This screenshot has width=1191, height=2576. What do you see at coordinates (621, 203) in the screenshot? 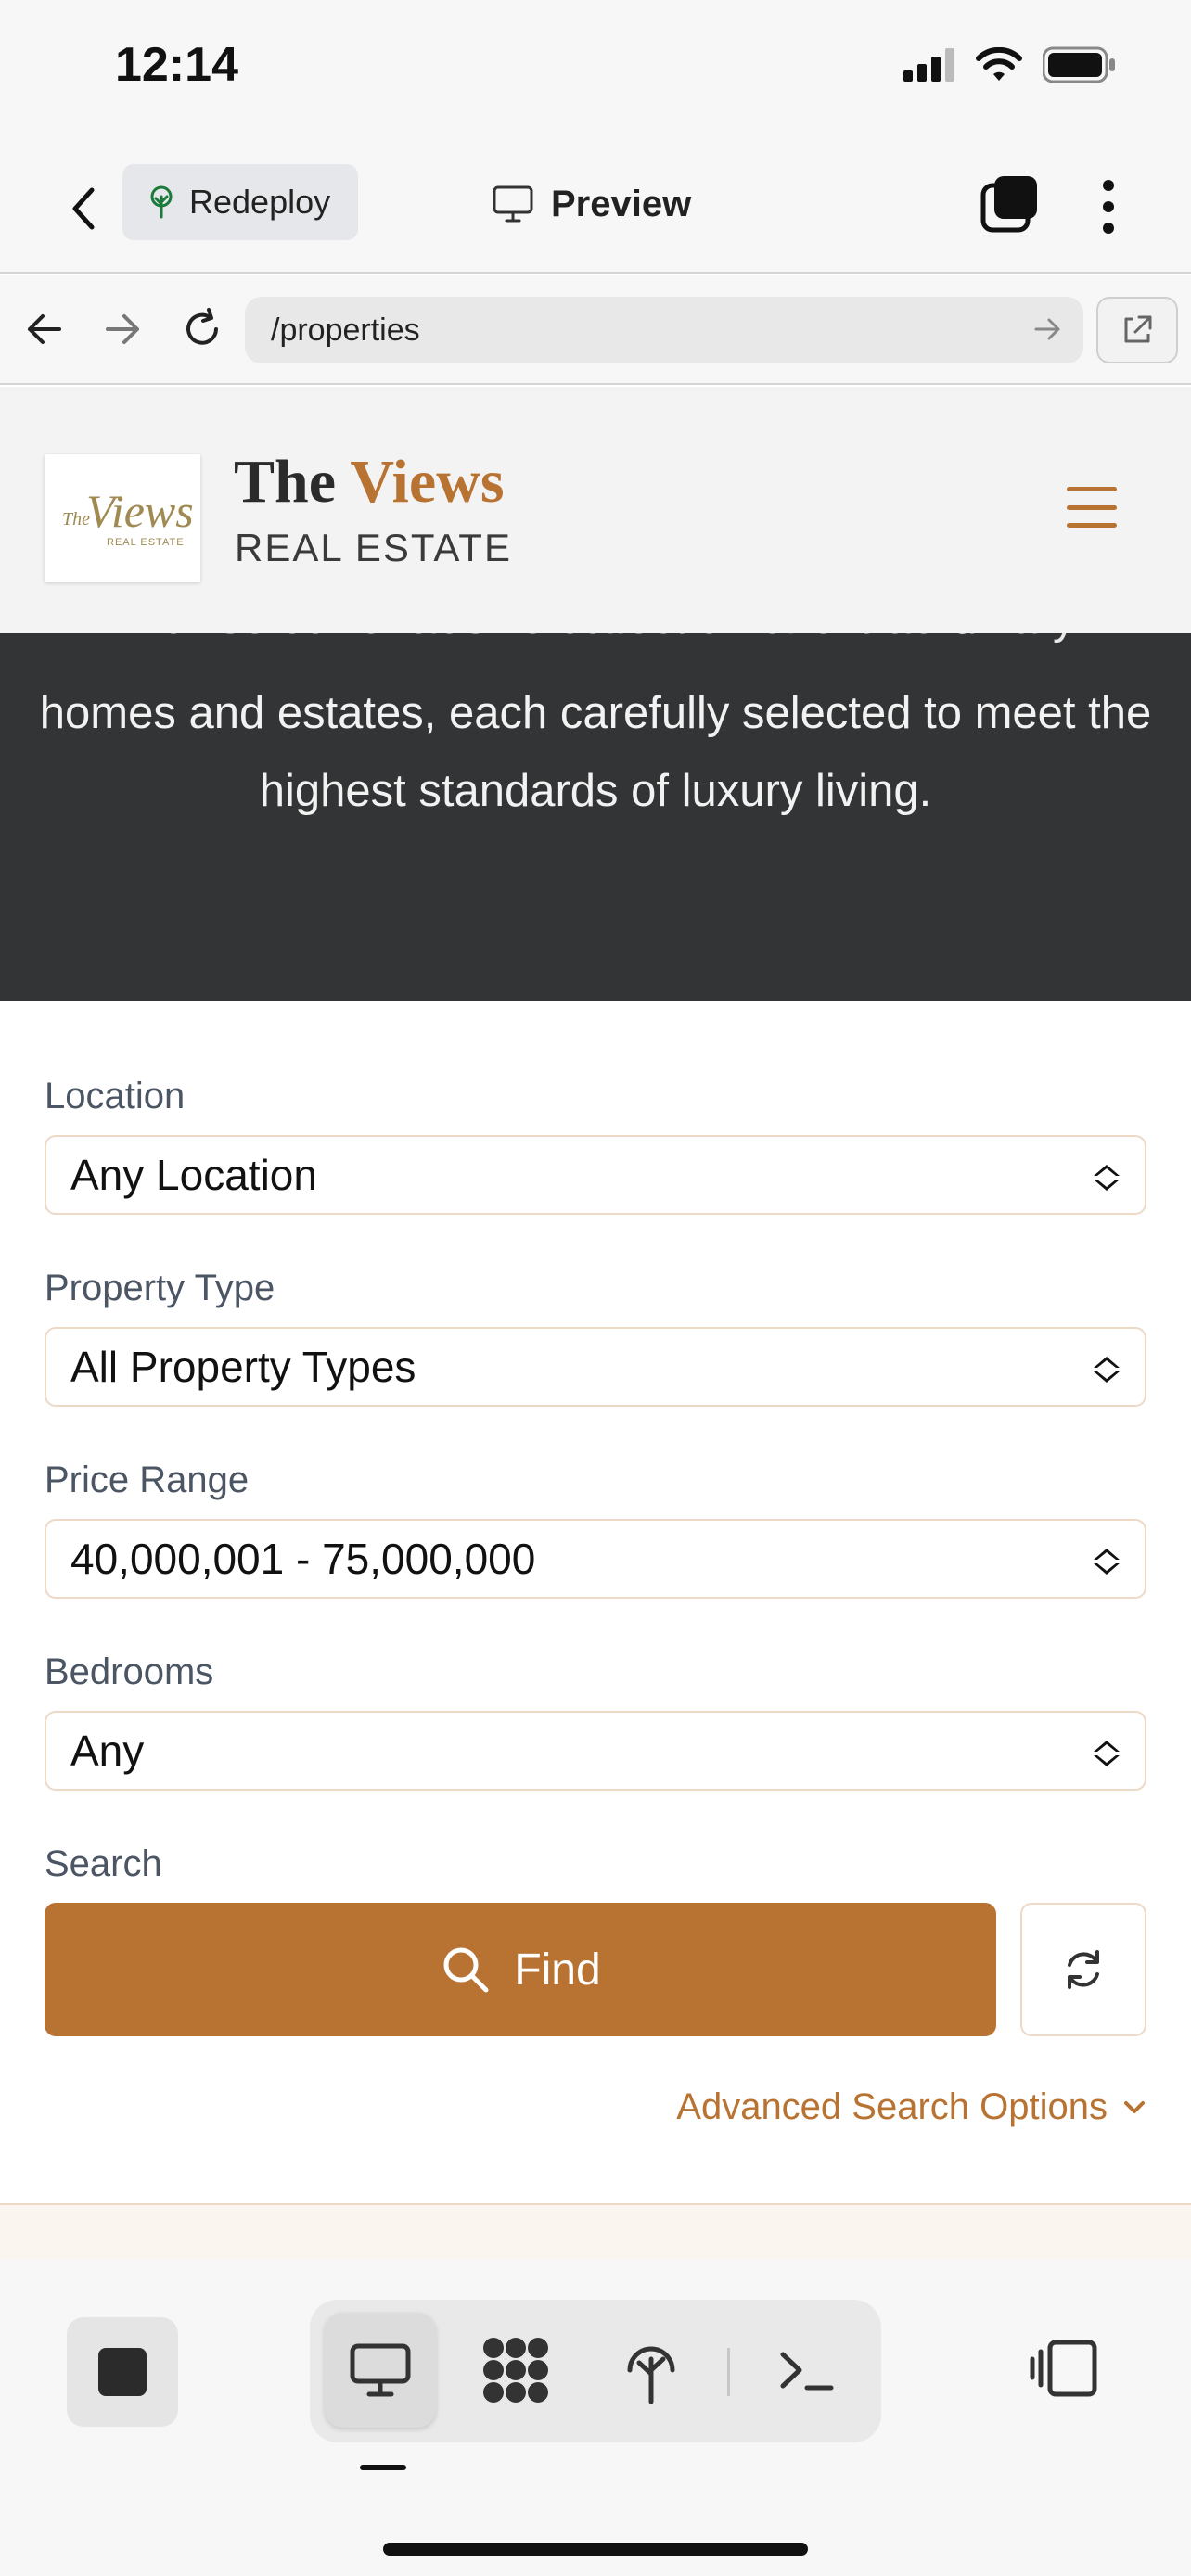
I see `preview-label: Preview` at bounding box center [621, 203].